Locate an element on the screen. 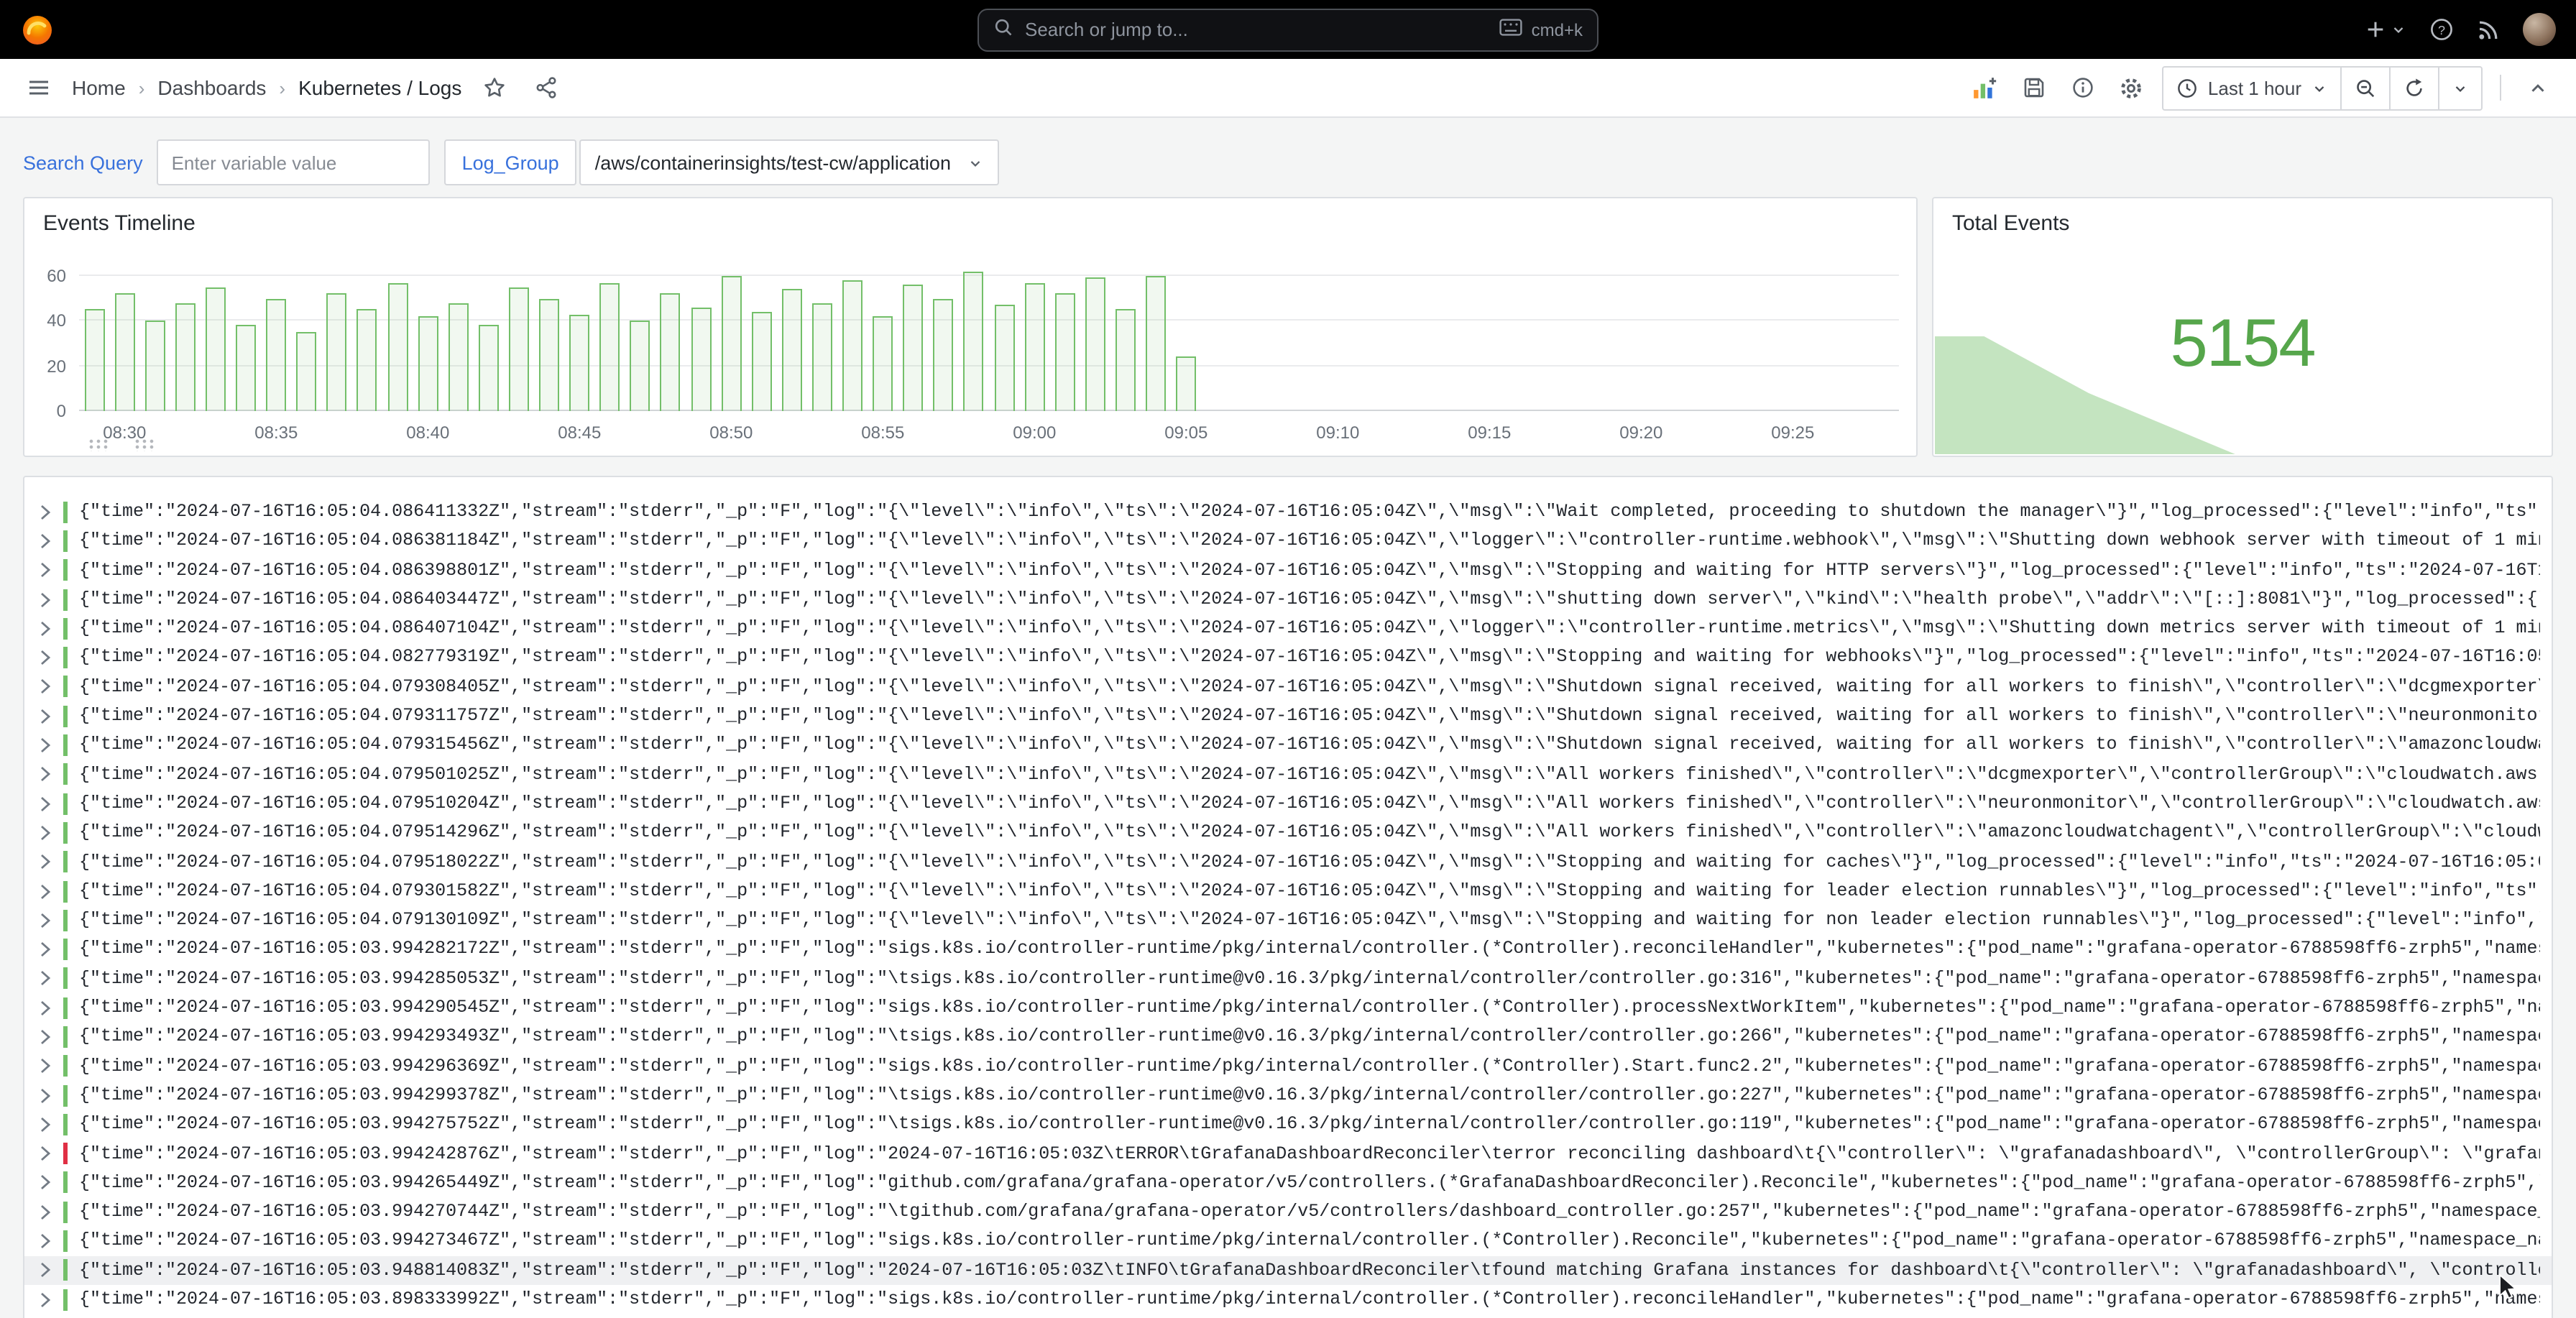 The width and height of the screenshot is (2576, 1318). menu-toggle-button is located at coordinates (39, 87).